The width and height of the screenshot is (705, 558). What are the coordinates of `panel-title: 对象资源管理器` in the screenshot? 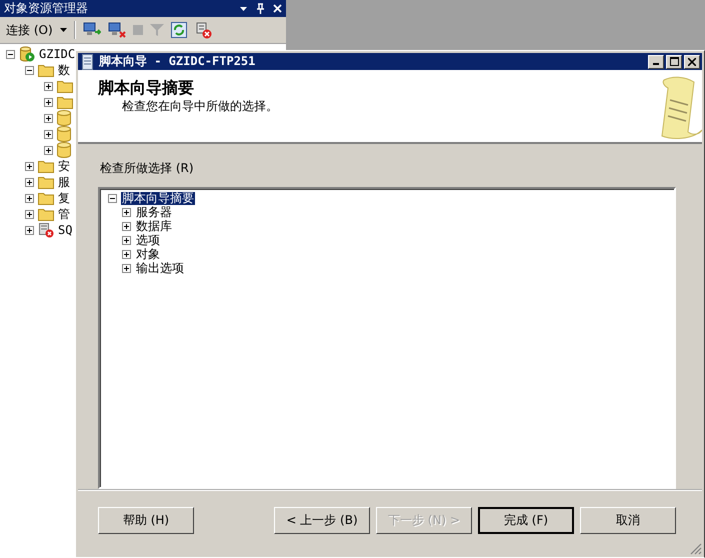 It's located at (46, 8).